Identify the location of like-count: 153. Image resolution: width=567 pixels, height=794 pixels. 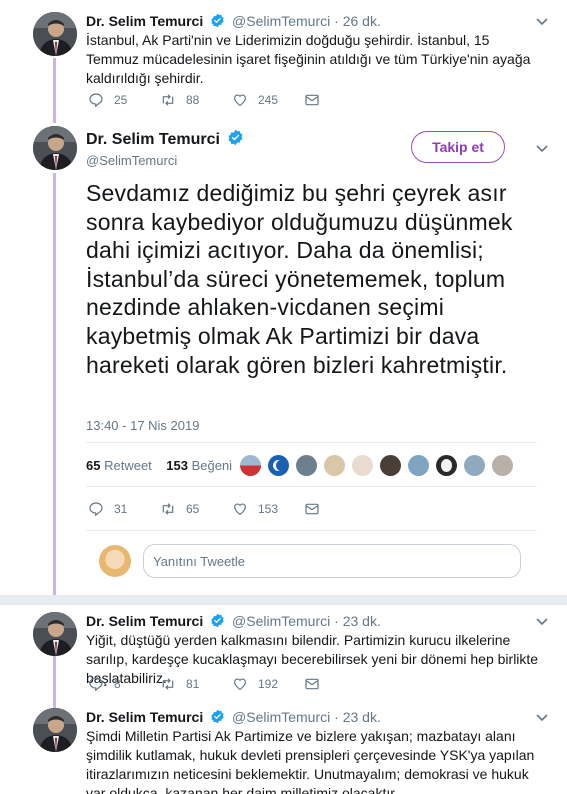
(268, 509).